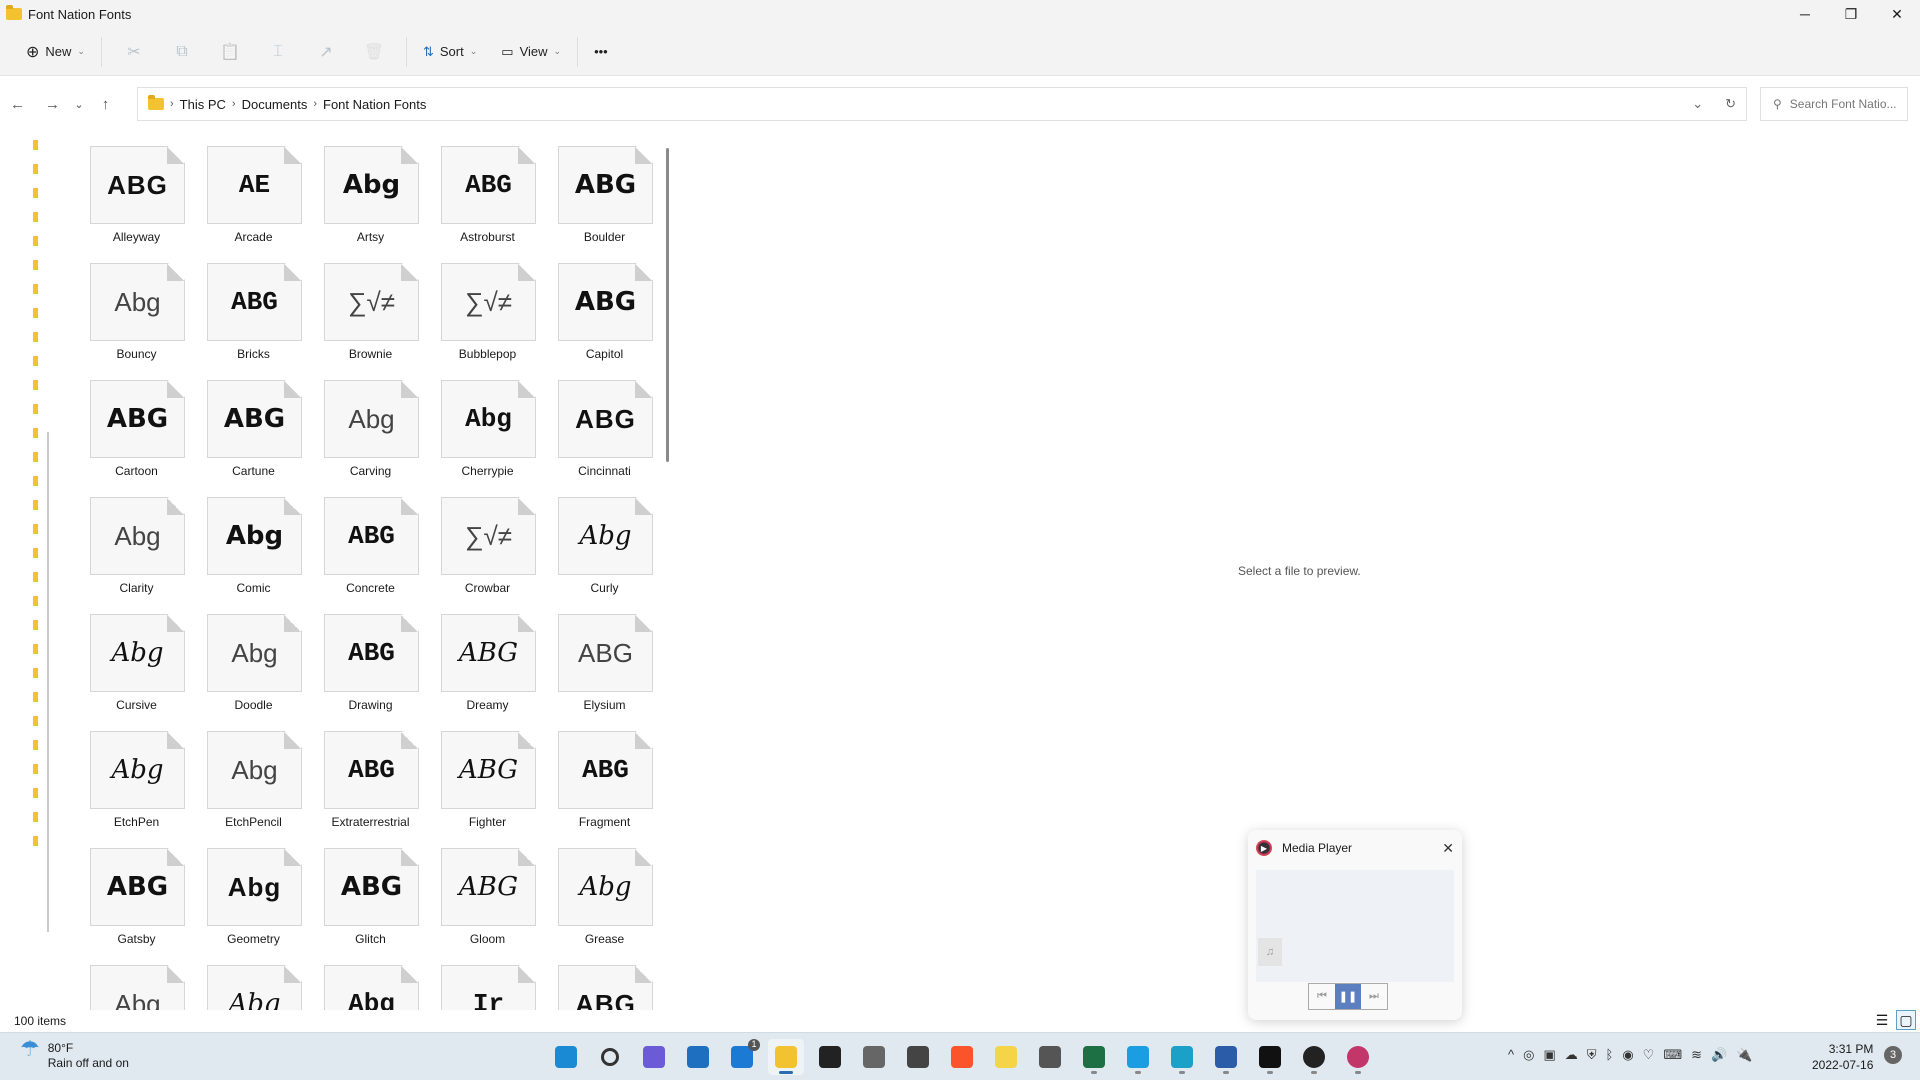  I want to click on taskbar-app-store, so click(698, 1057).